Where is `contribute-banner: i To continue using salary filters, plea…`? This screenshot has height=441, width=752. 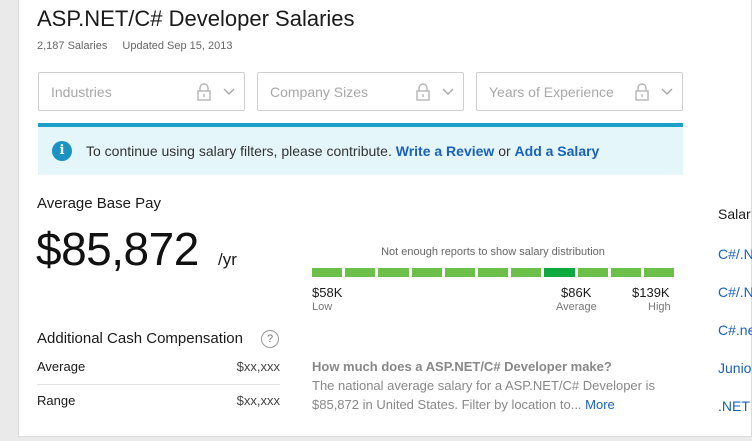 contribute-banner: i To continue using salary filters, plea… is located at coordinates (360, 149).